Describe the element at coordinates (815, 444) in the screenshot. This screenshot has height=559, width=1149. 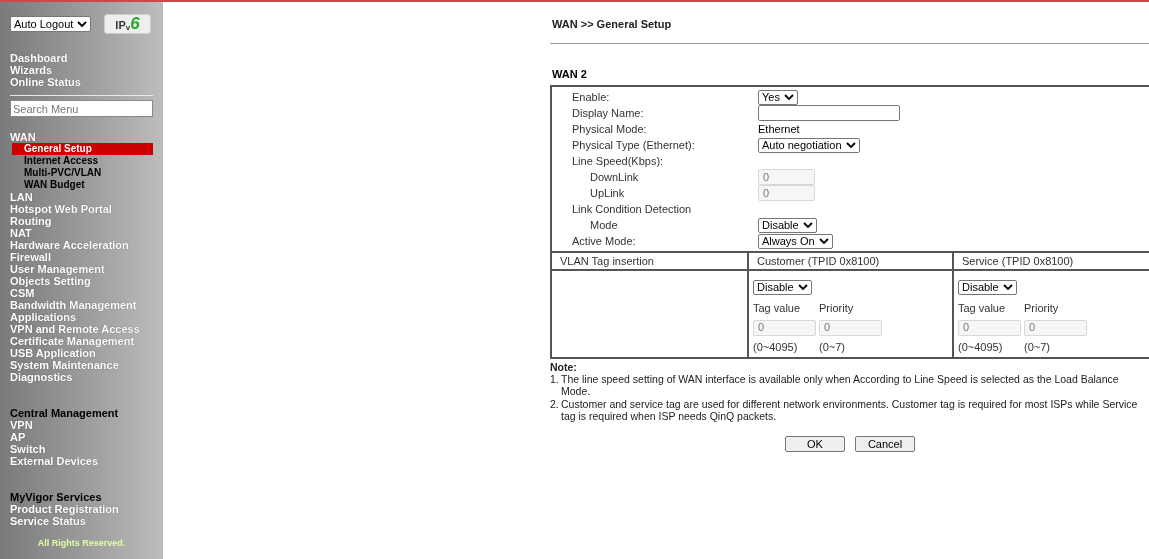
I see `form-button: OK` at that location.